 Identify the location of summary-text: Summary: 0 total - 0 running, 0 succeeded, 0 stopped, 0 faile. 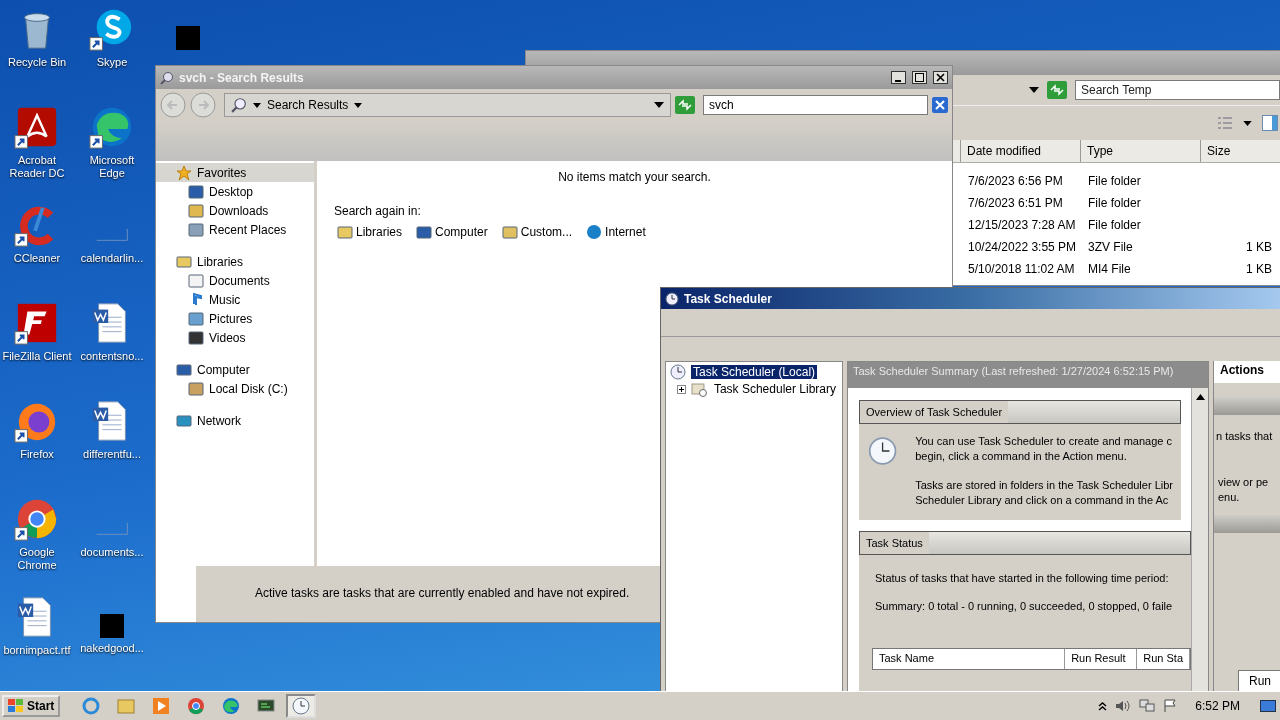
(1024, 606).